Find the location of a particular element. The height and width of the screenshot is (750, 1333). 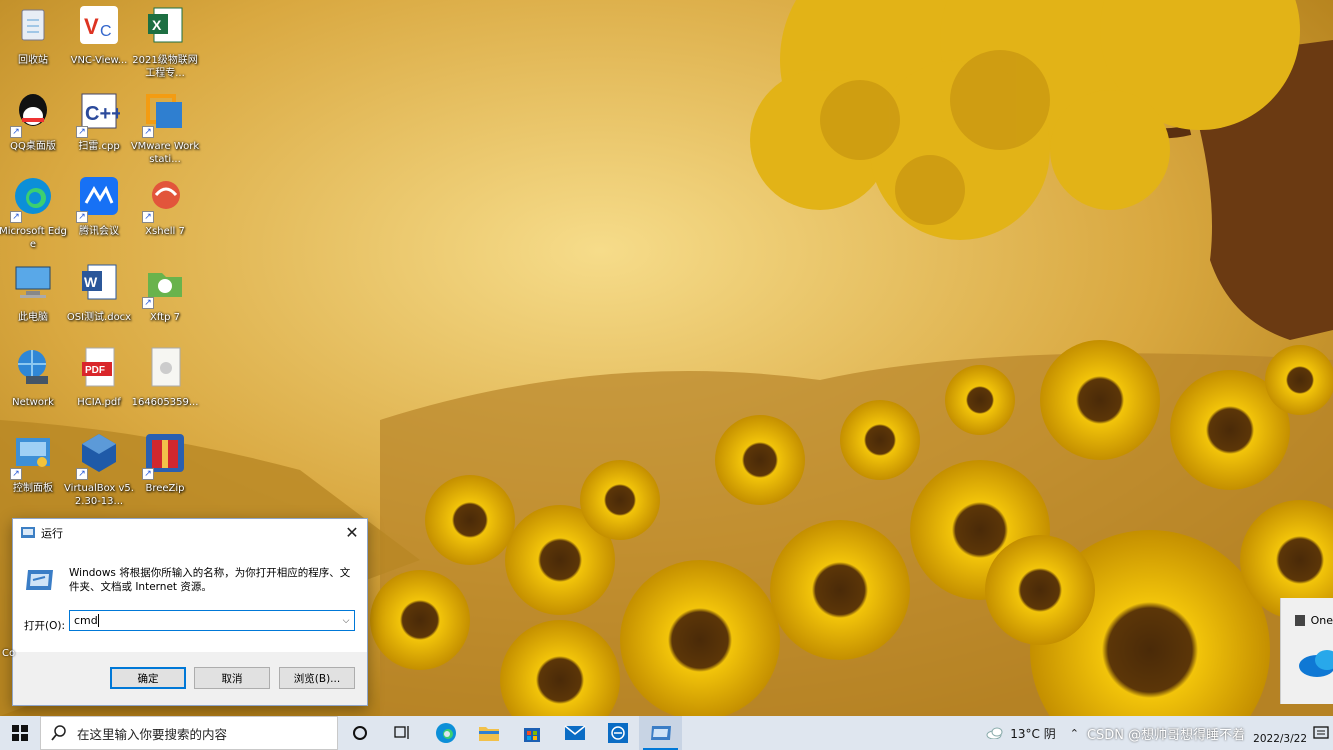

start-button is located at coordinates (20, 733).